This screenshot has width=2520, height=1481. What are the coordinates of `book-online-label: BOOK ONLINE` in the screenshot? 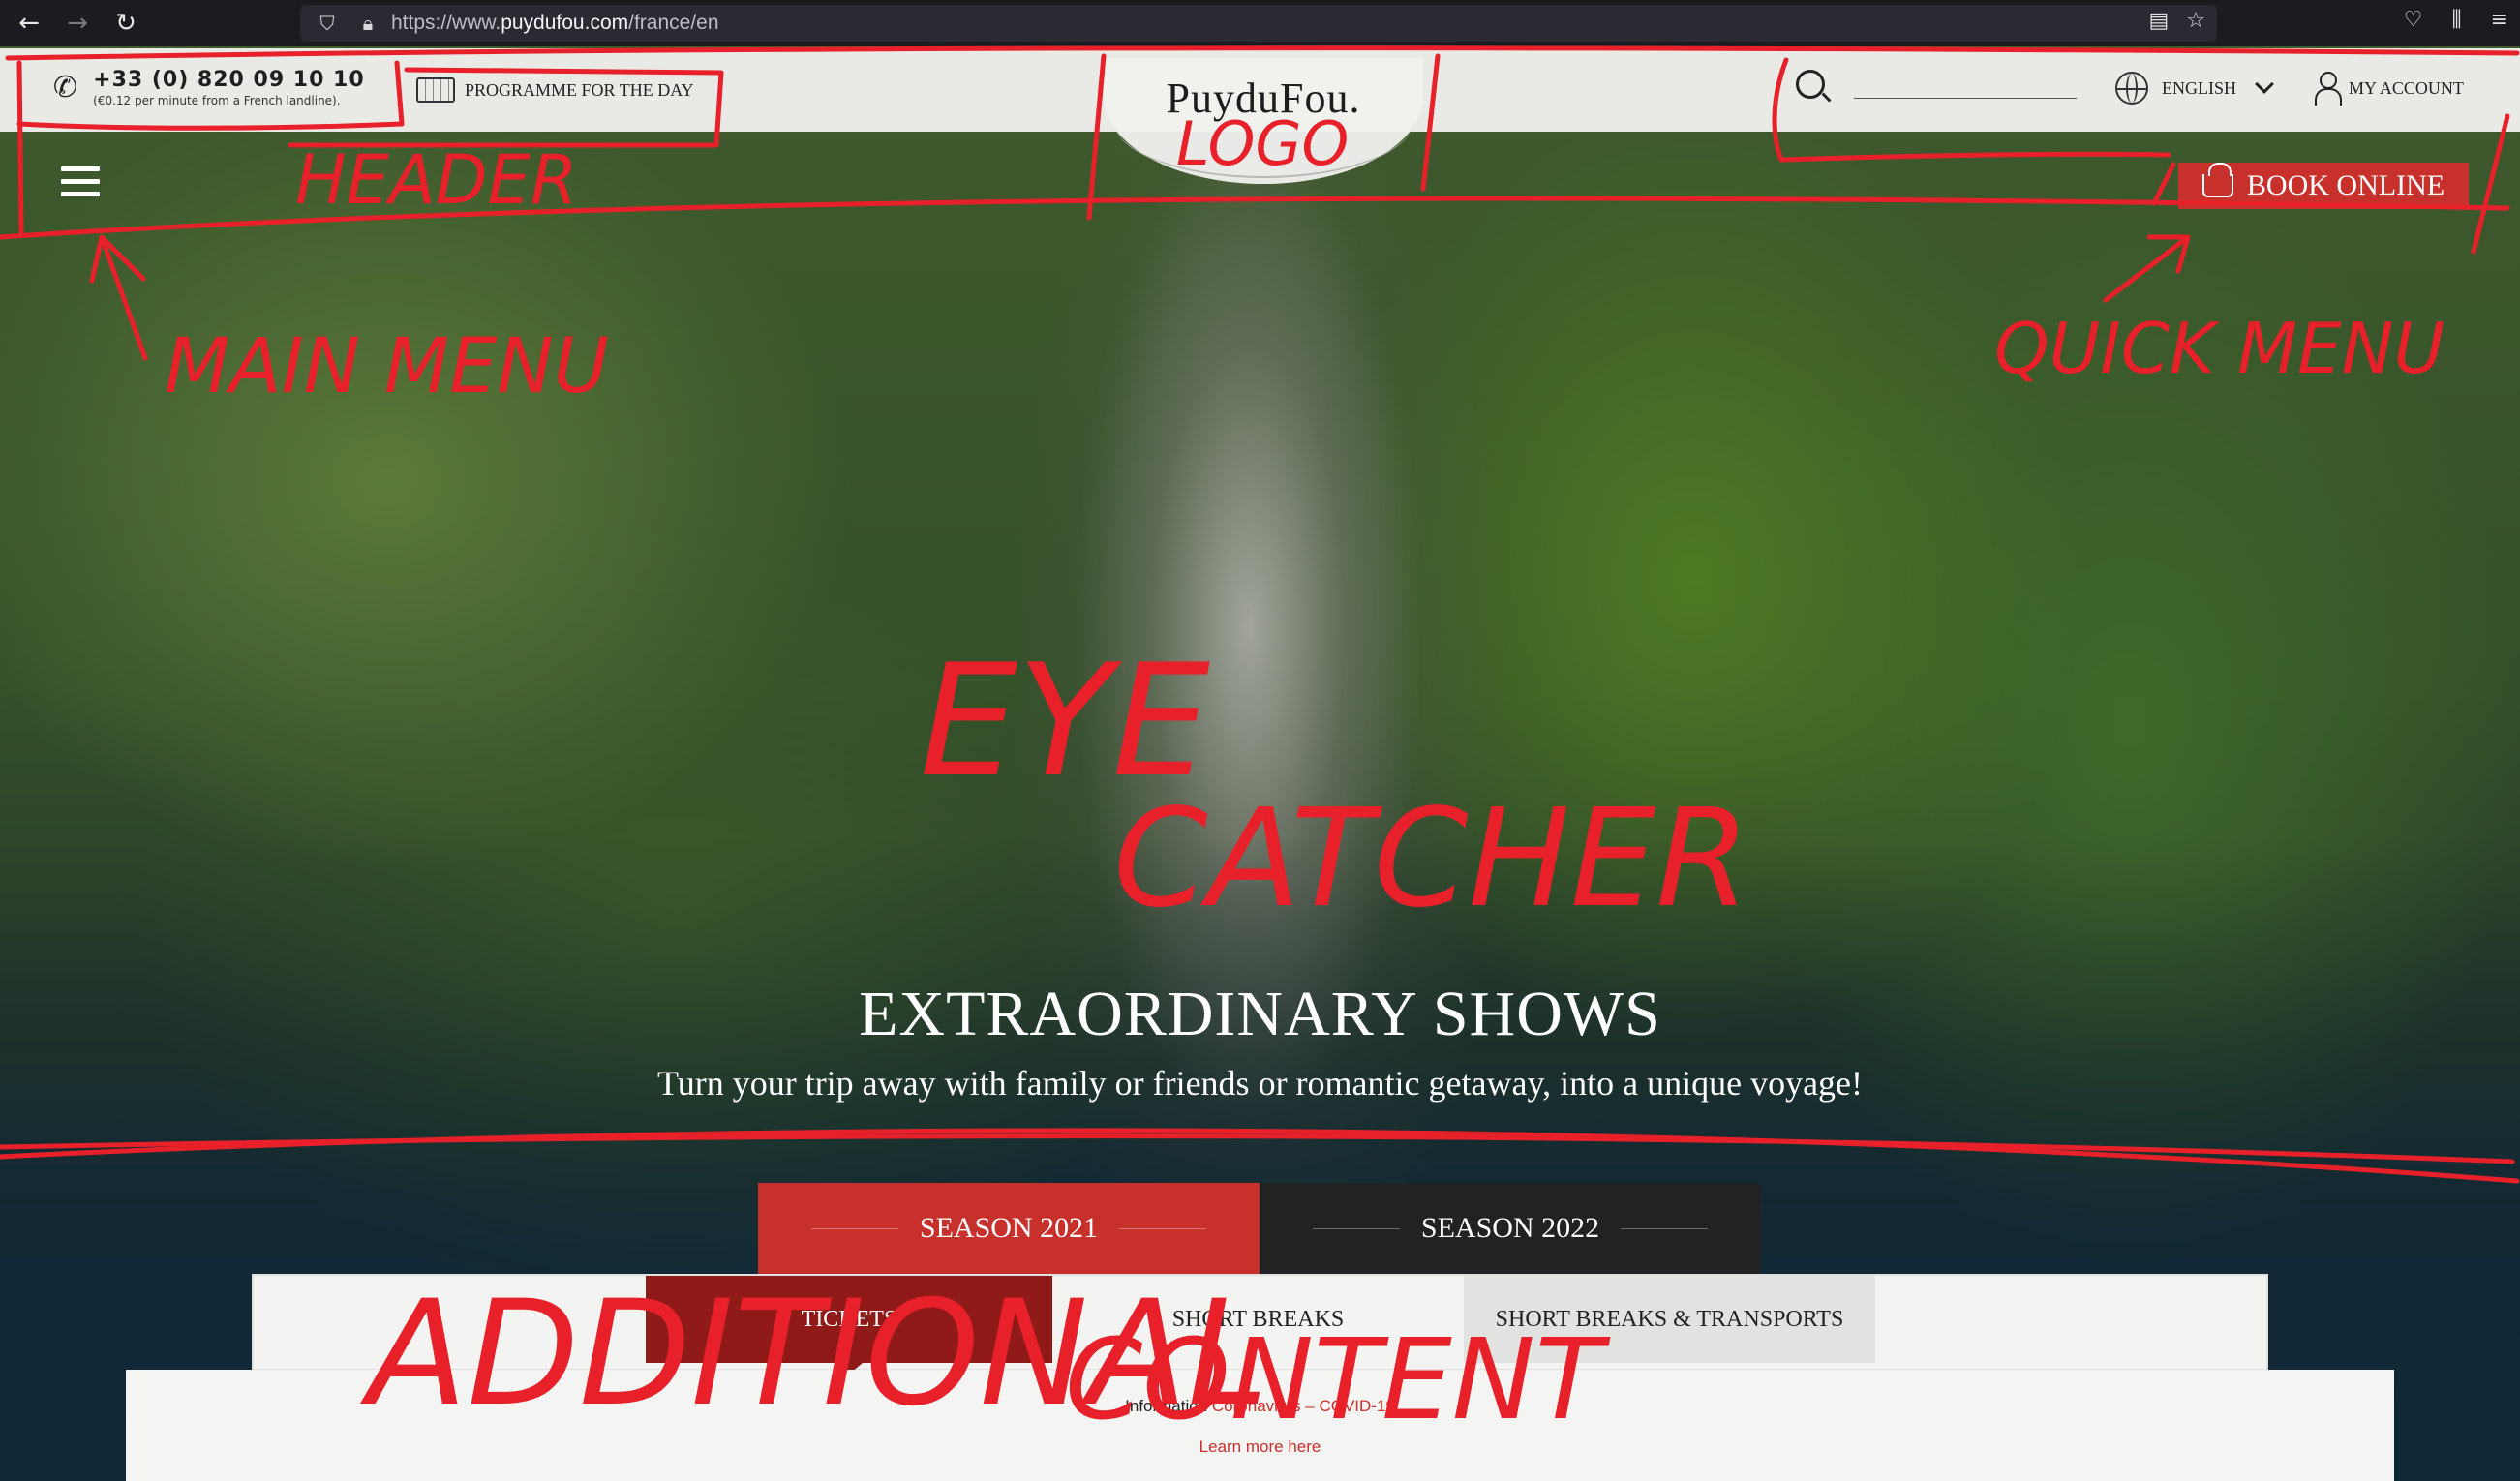 It's located at (2346, 185).